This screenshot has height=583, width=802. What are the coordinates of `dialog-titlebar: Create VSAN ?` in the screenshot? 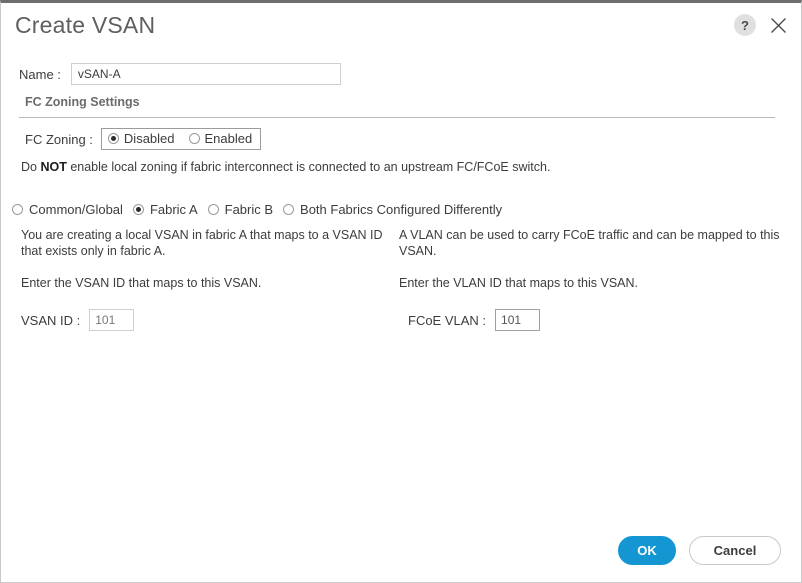 It's located at (401, 26).